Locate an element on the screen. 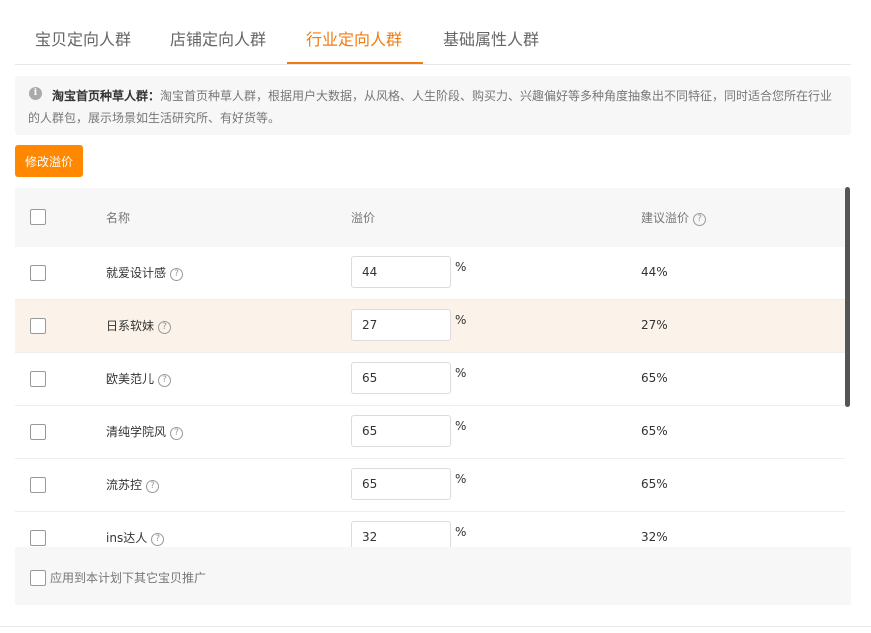 This screenshot has width=871, height=633. table-row: ins达人? % 32% is located at coordinates (430, 529).